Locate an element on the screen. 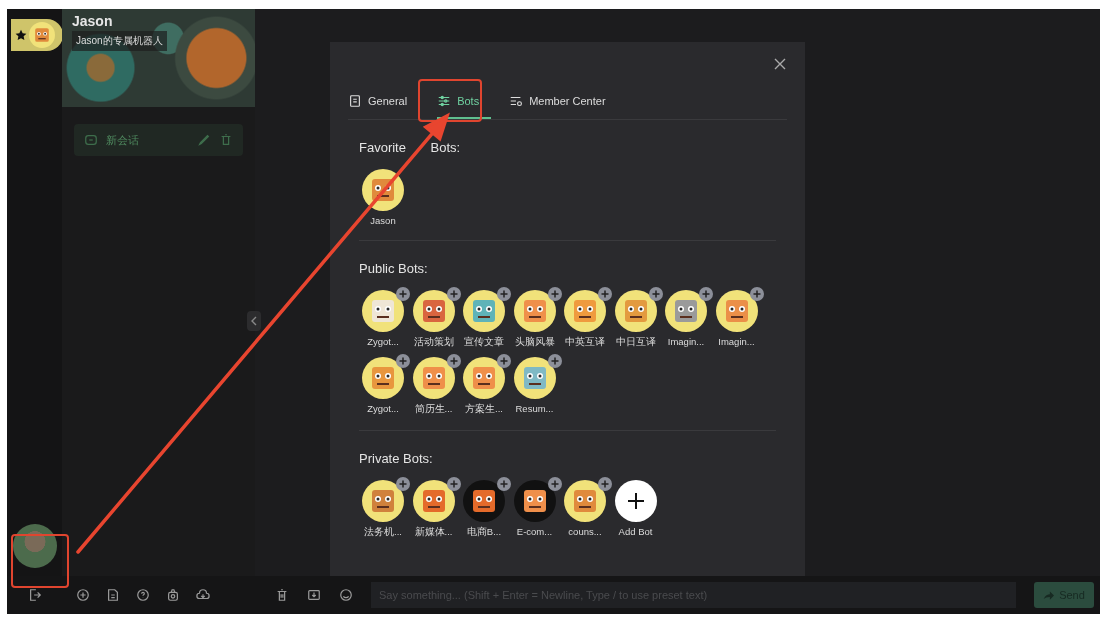 This screenshot has height=617, width=1107. chevron-left-icon is located at coordinates (254, 321).